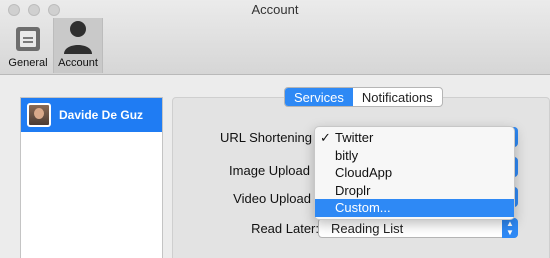 Image resolution: width=550 pixels, height=258 pixels. What do you see at coordinates (269, 170) in the screenshot?
I see `image-upload-label: Image Upload` at bounding box center [269, 170].